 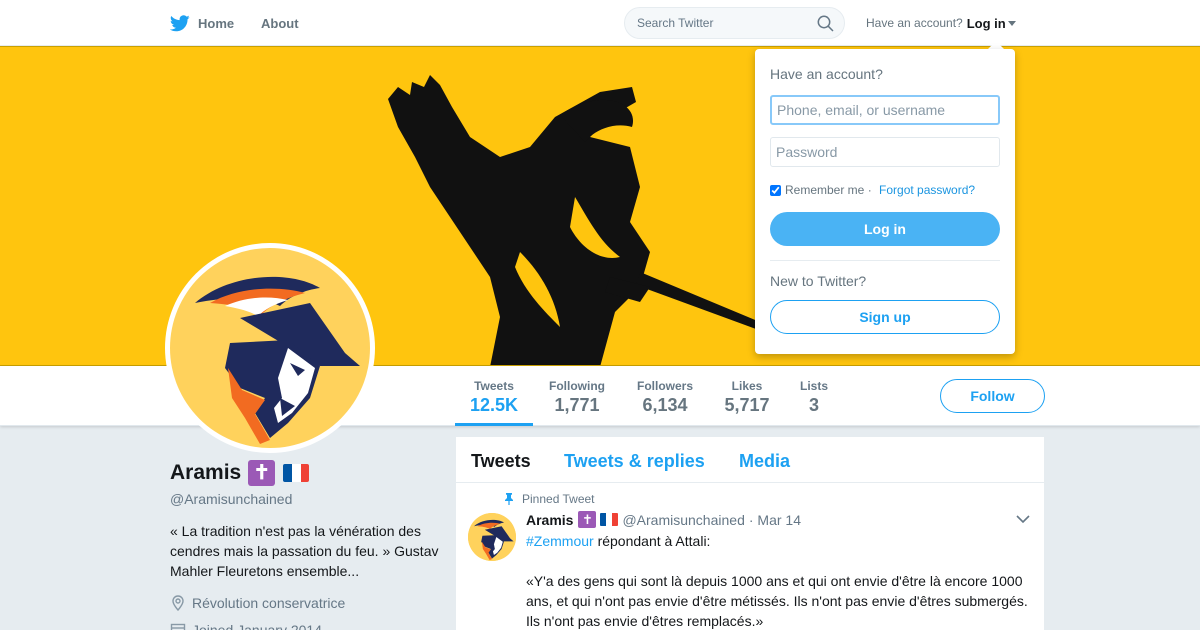 I want to click on top-nav-bar: Home About Have an account? Log in, so click(x=600, y=23).